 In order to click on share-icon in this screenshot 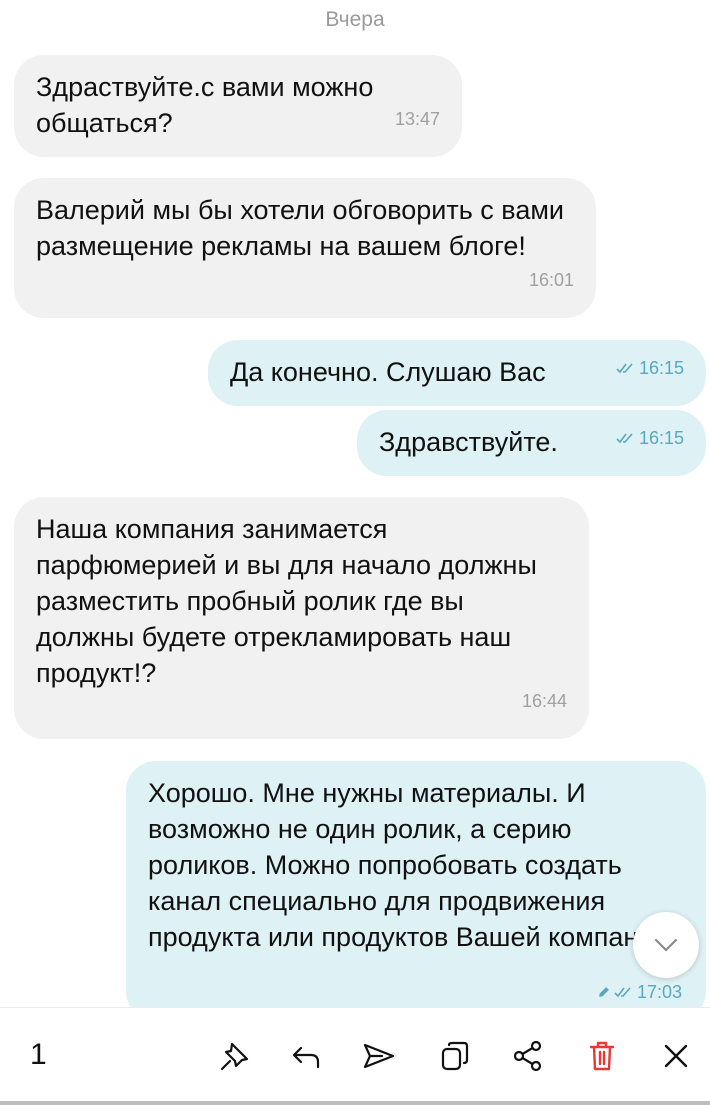, I will do `click(527, 1056)`.